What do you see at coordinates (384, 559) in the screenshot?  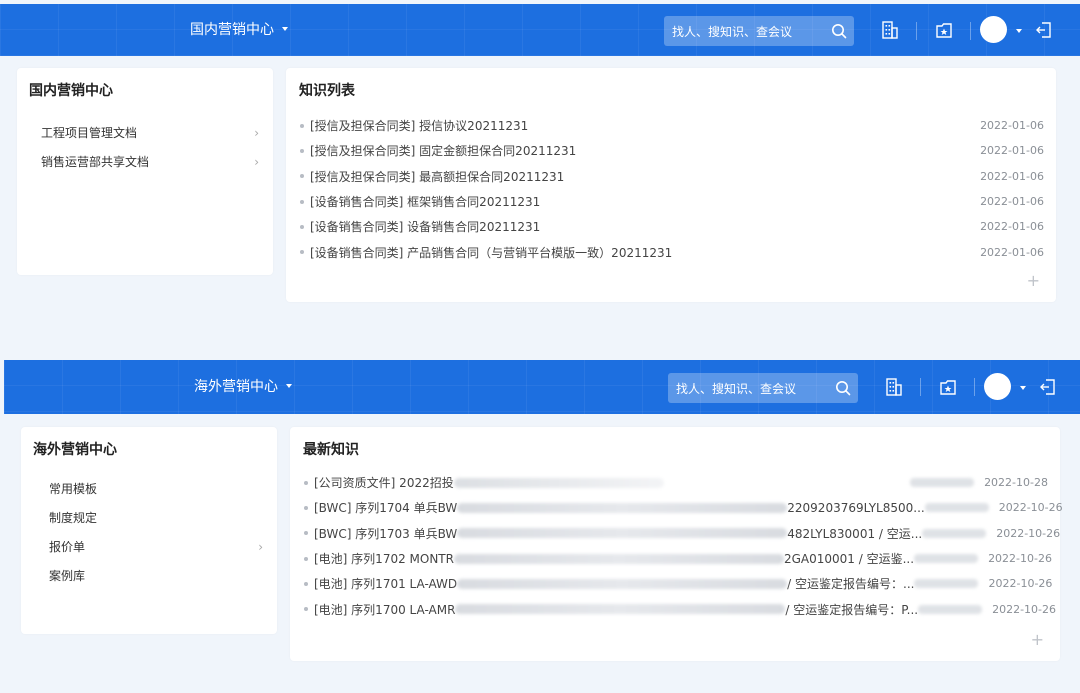 I see `knowledge-item-title: [电池] 序列1702 MONTR` at bounding box center [384, 559].